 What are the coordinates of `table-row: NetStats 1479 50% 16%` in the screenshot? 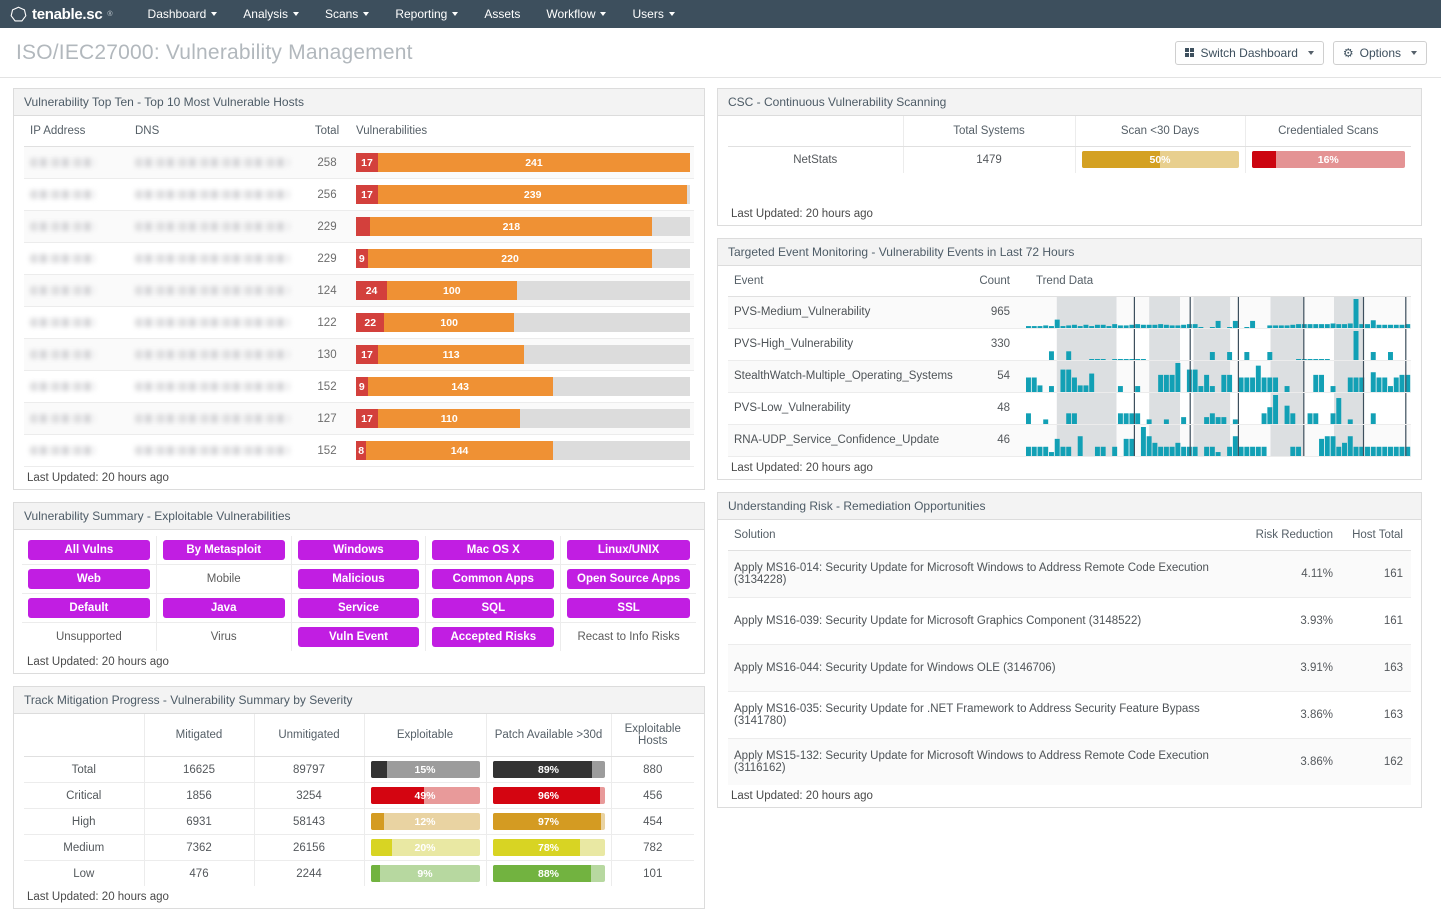 It's located at (1069, 159).